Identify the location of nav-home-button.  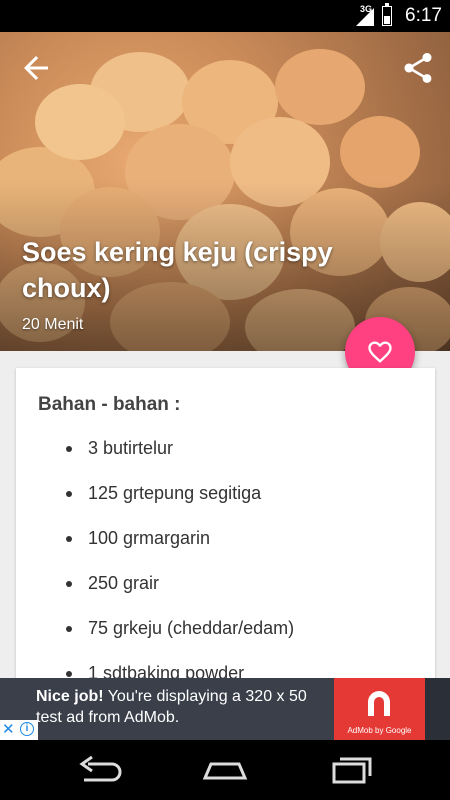
(225, 770).